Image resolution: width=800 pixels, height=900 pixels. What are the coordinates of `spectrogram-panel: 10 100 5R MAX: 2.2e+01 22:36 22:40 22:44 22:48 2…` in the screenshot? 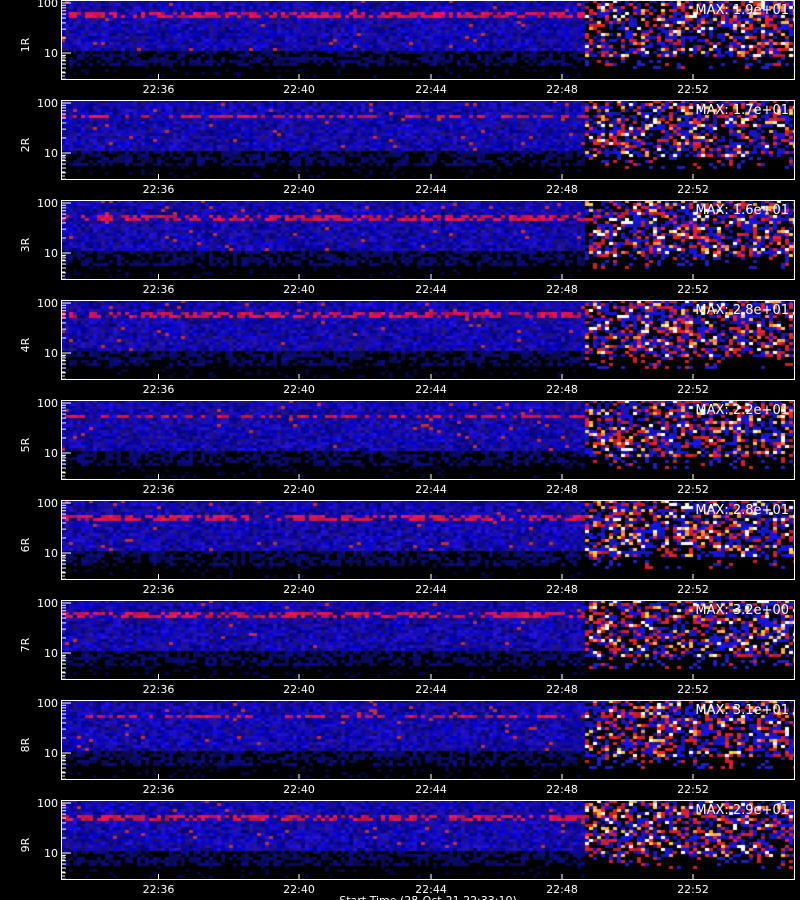 It's located at (407, 446).